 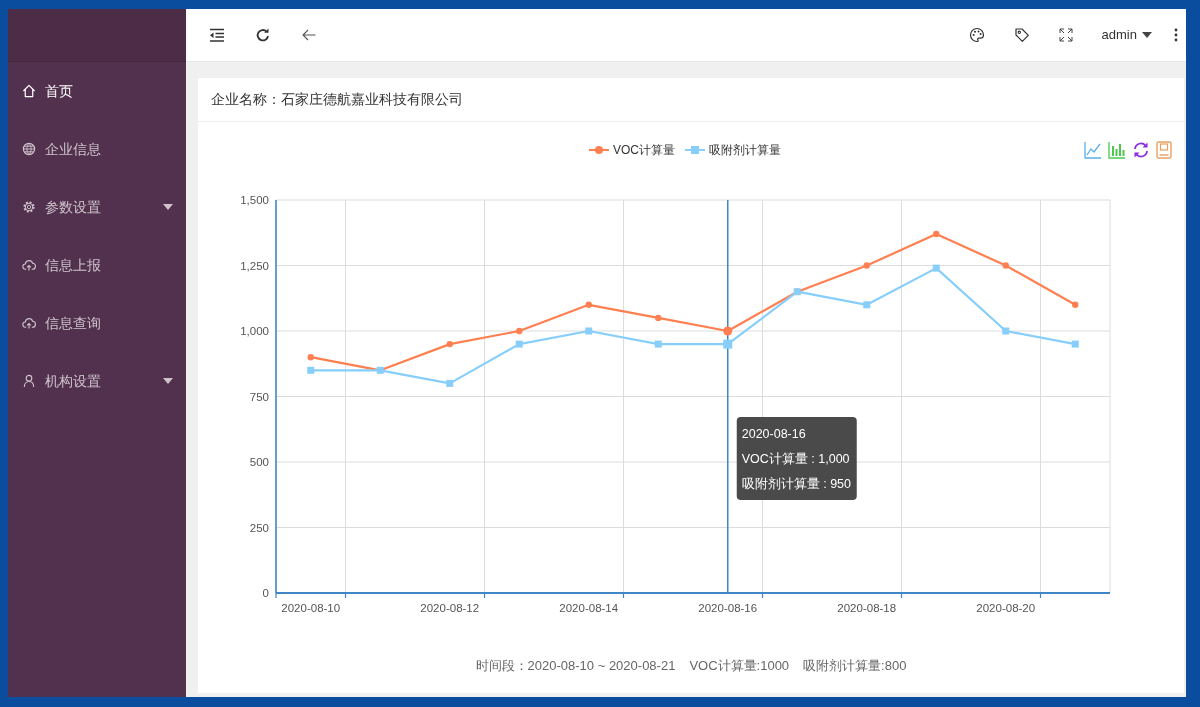 I want to click on y-axis-label: 1,250, so click(x=254, y=265).